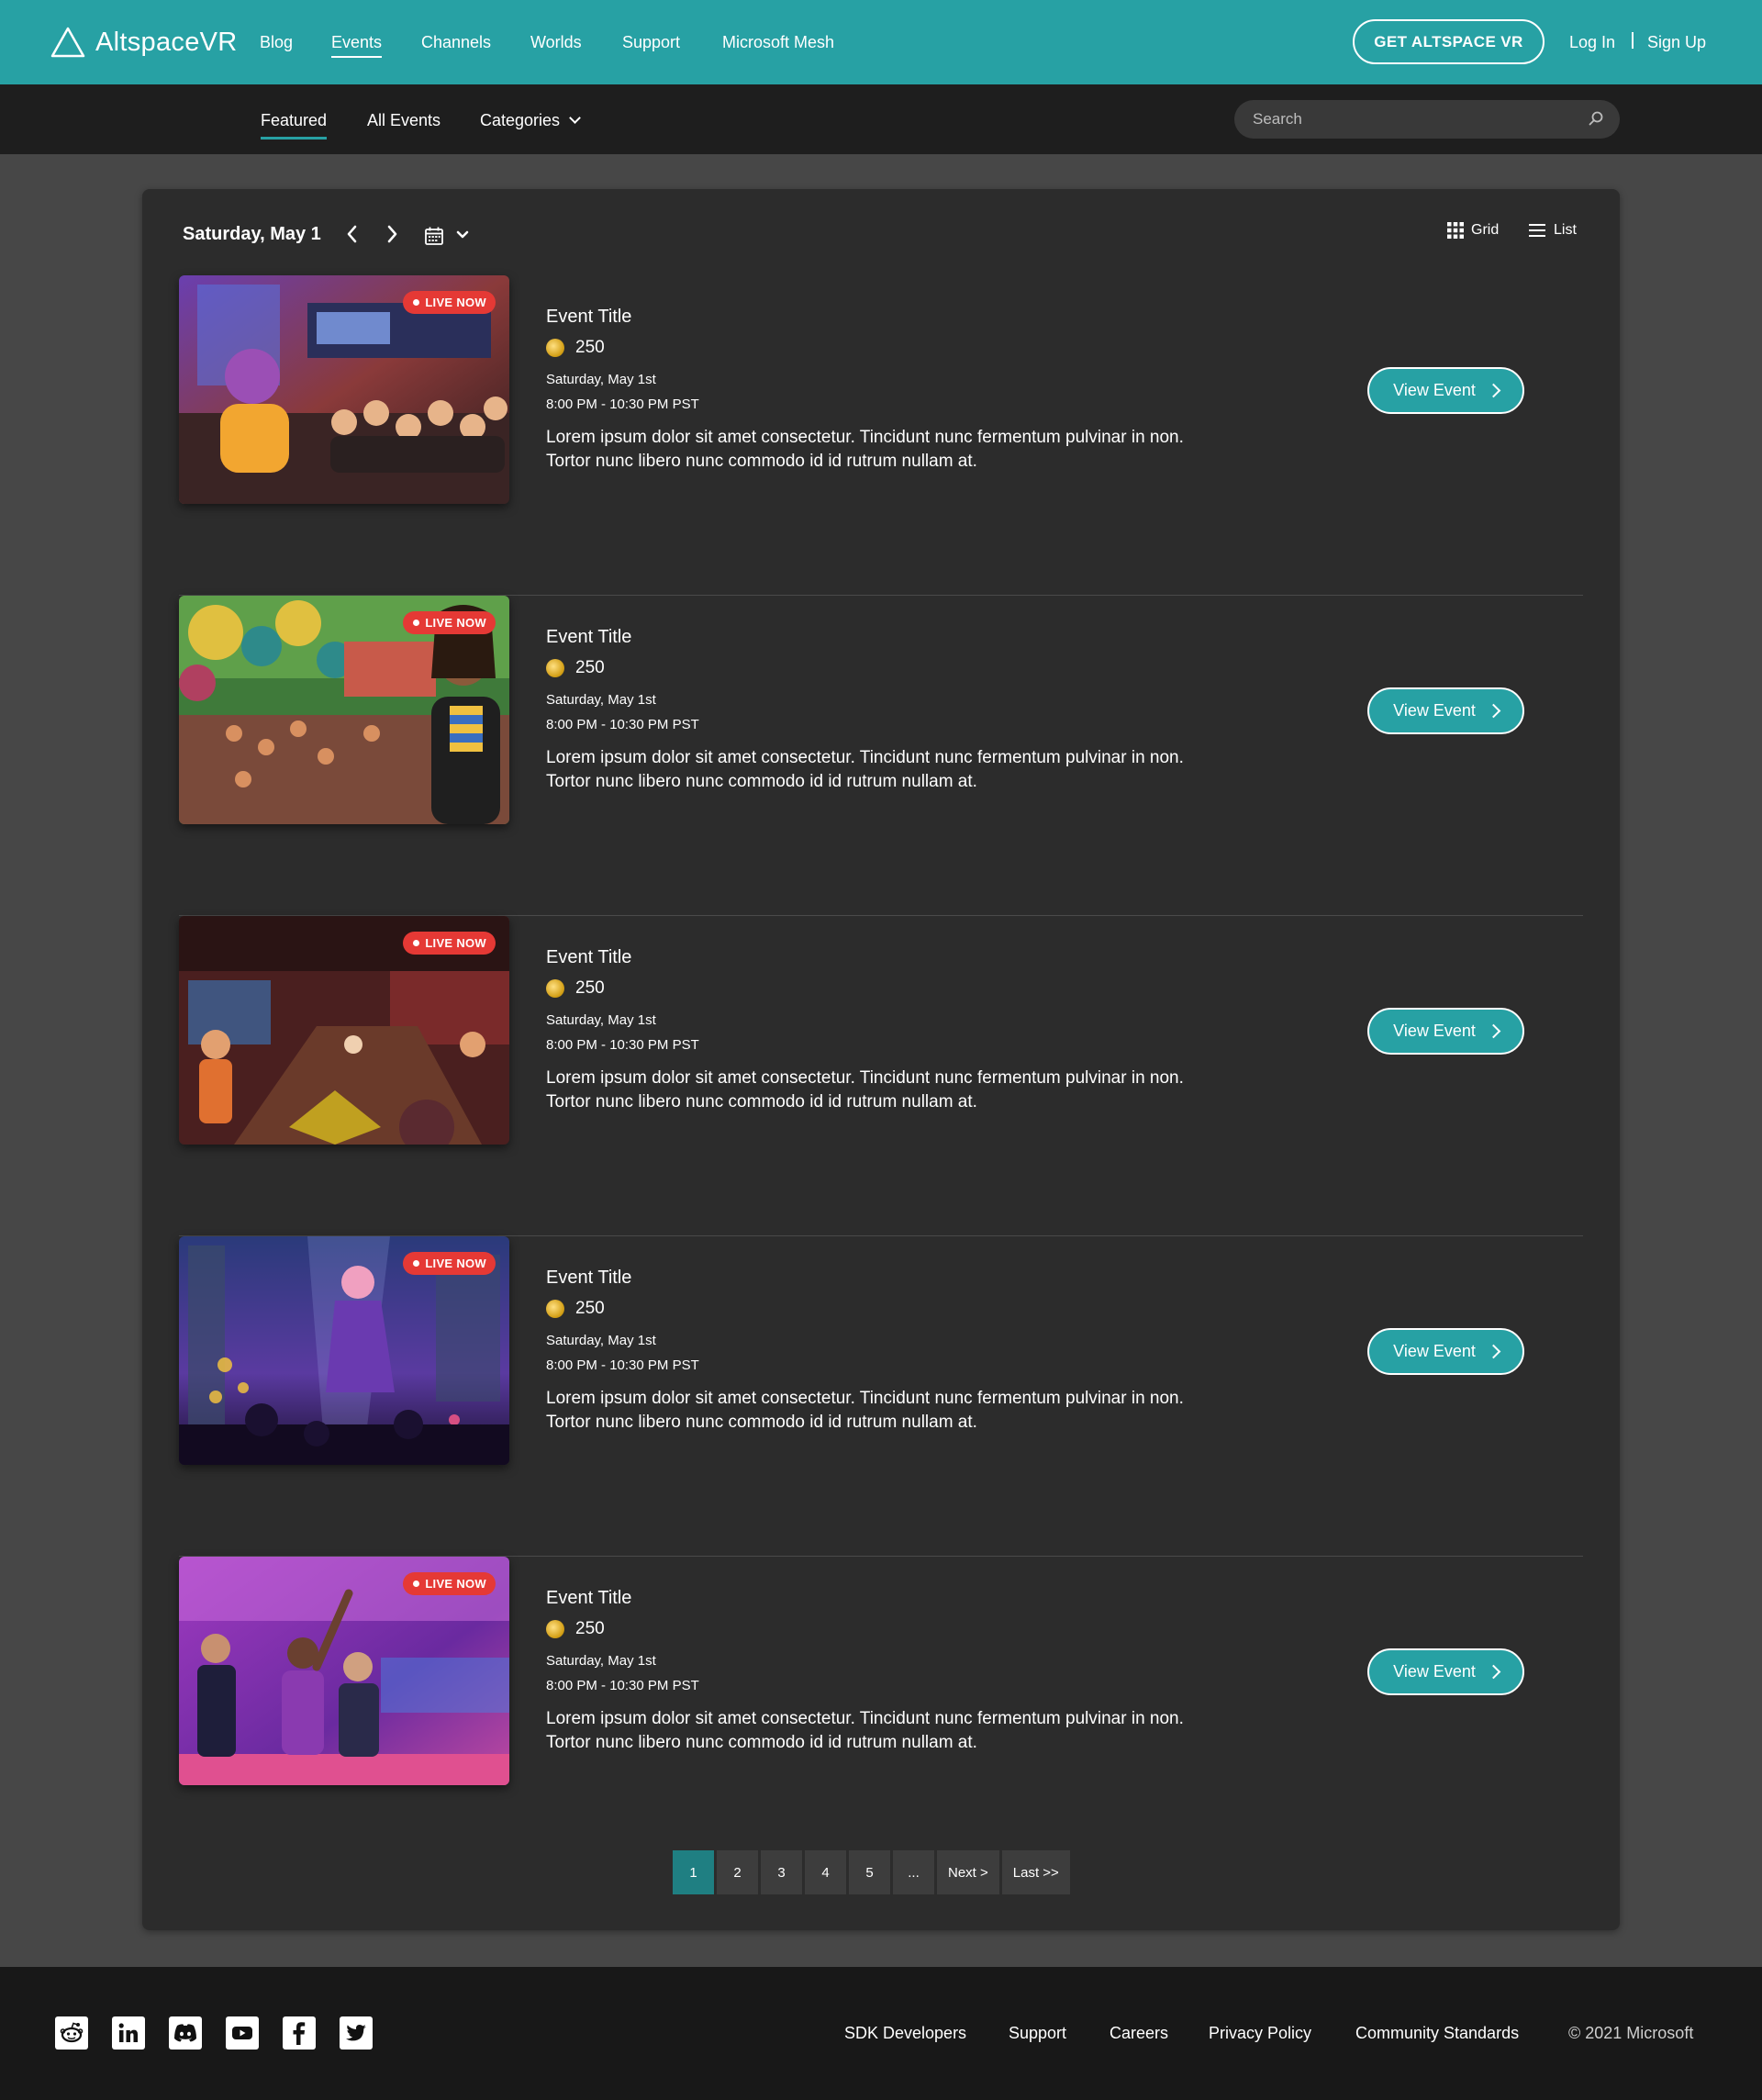 Image resolution: width=1762 pixels, height=2100 pixels. I want to click on next-page-button: Next >, so click(968, 1872).